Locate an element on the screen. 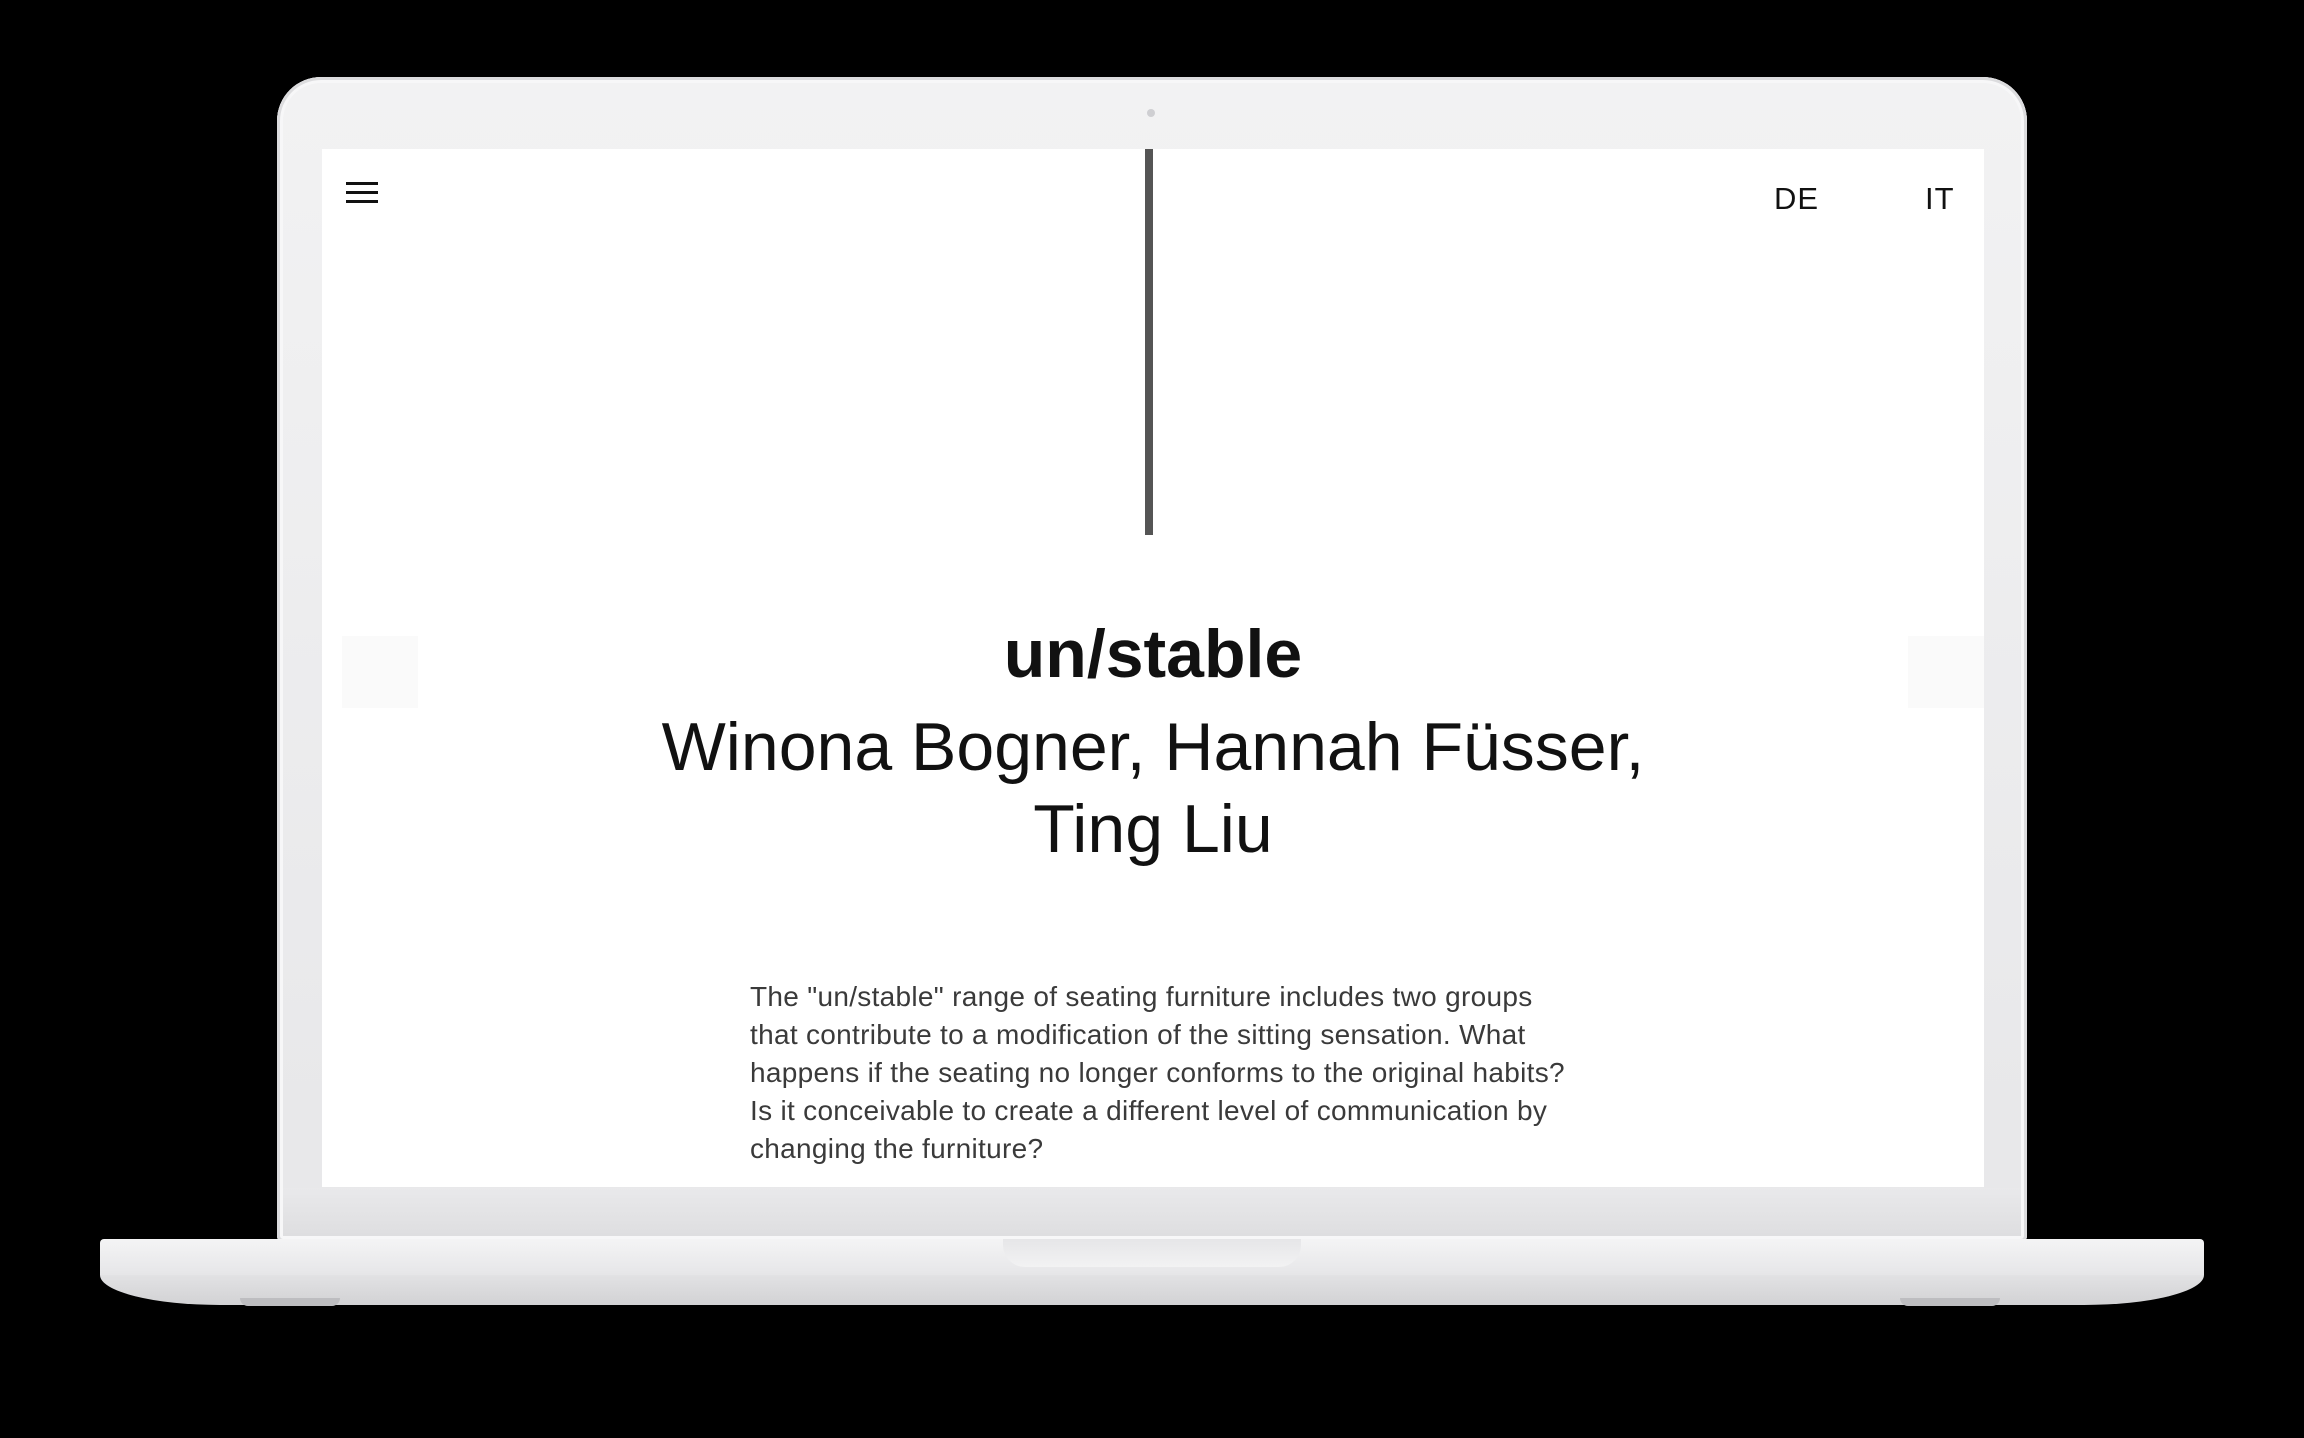 The image size is (2304, 1438). laptop-foot-right is located at coordinates (1950, 1302).